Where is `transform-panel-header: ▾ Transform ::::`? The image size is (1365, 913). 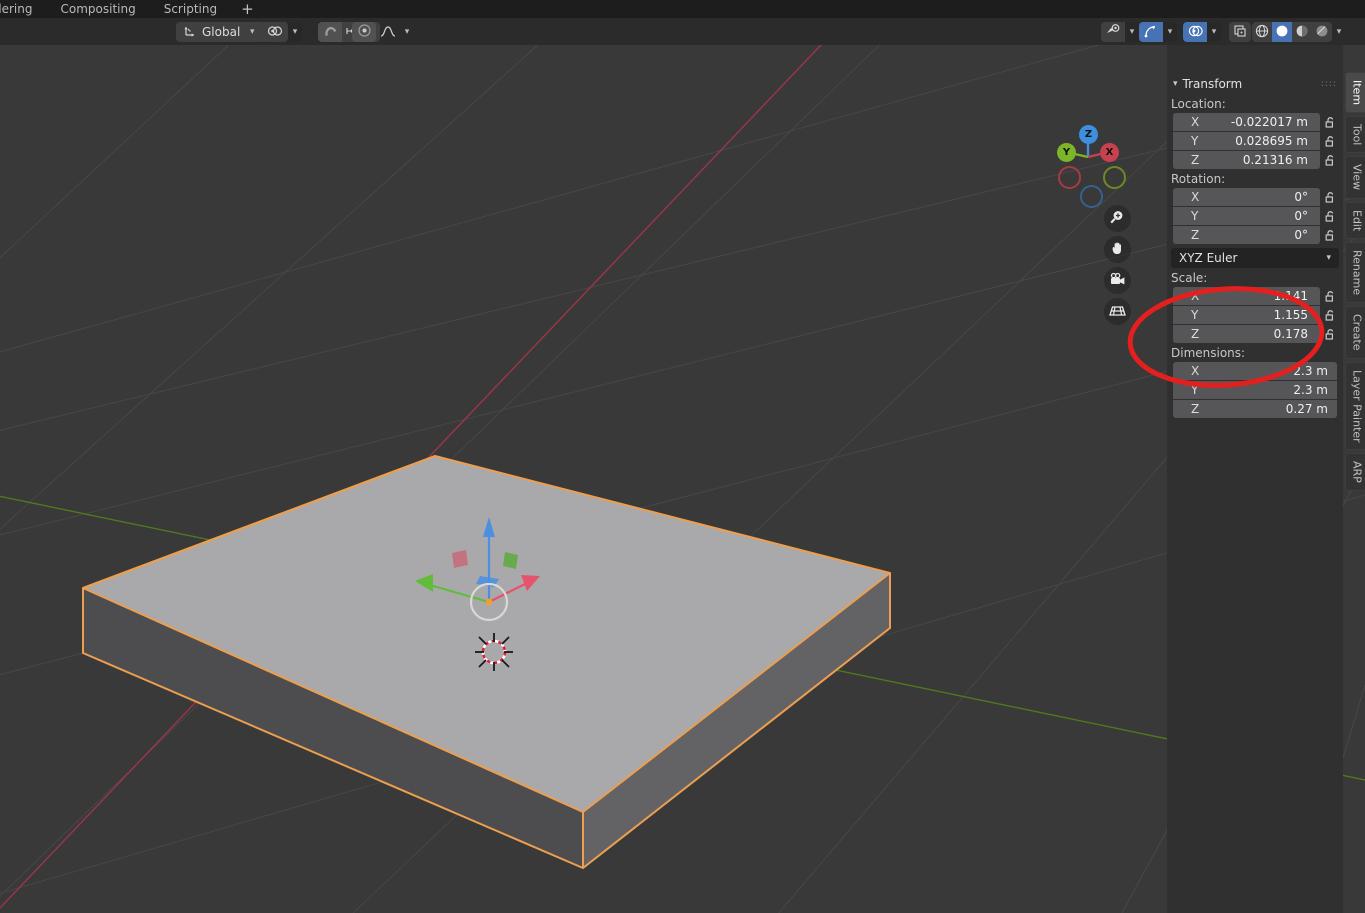
transform-panel-header: ▾ Transform :::: is located at coordinates (1255, 84).